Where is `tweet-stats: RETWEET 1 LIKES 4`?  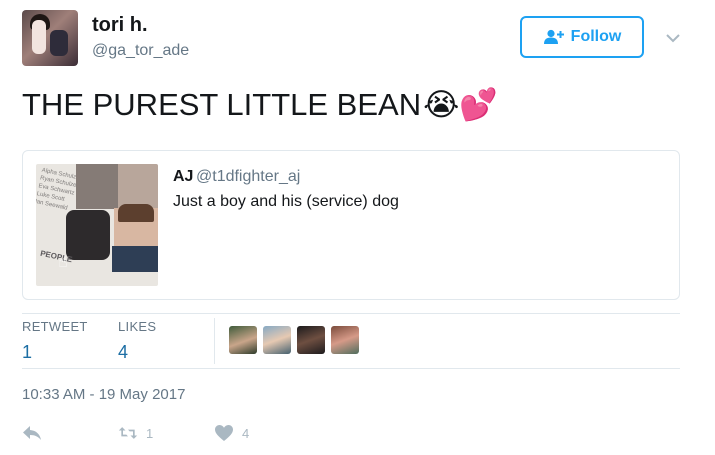 tweet-stats: RETWEET 1 LIKES 4 is located at coordinates (351, 342).